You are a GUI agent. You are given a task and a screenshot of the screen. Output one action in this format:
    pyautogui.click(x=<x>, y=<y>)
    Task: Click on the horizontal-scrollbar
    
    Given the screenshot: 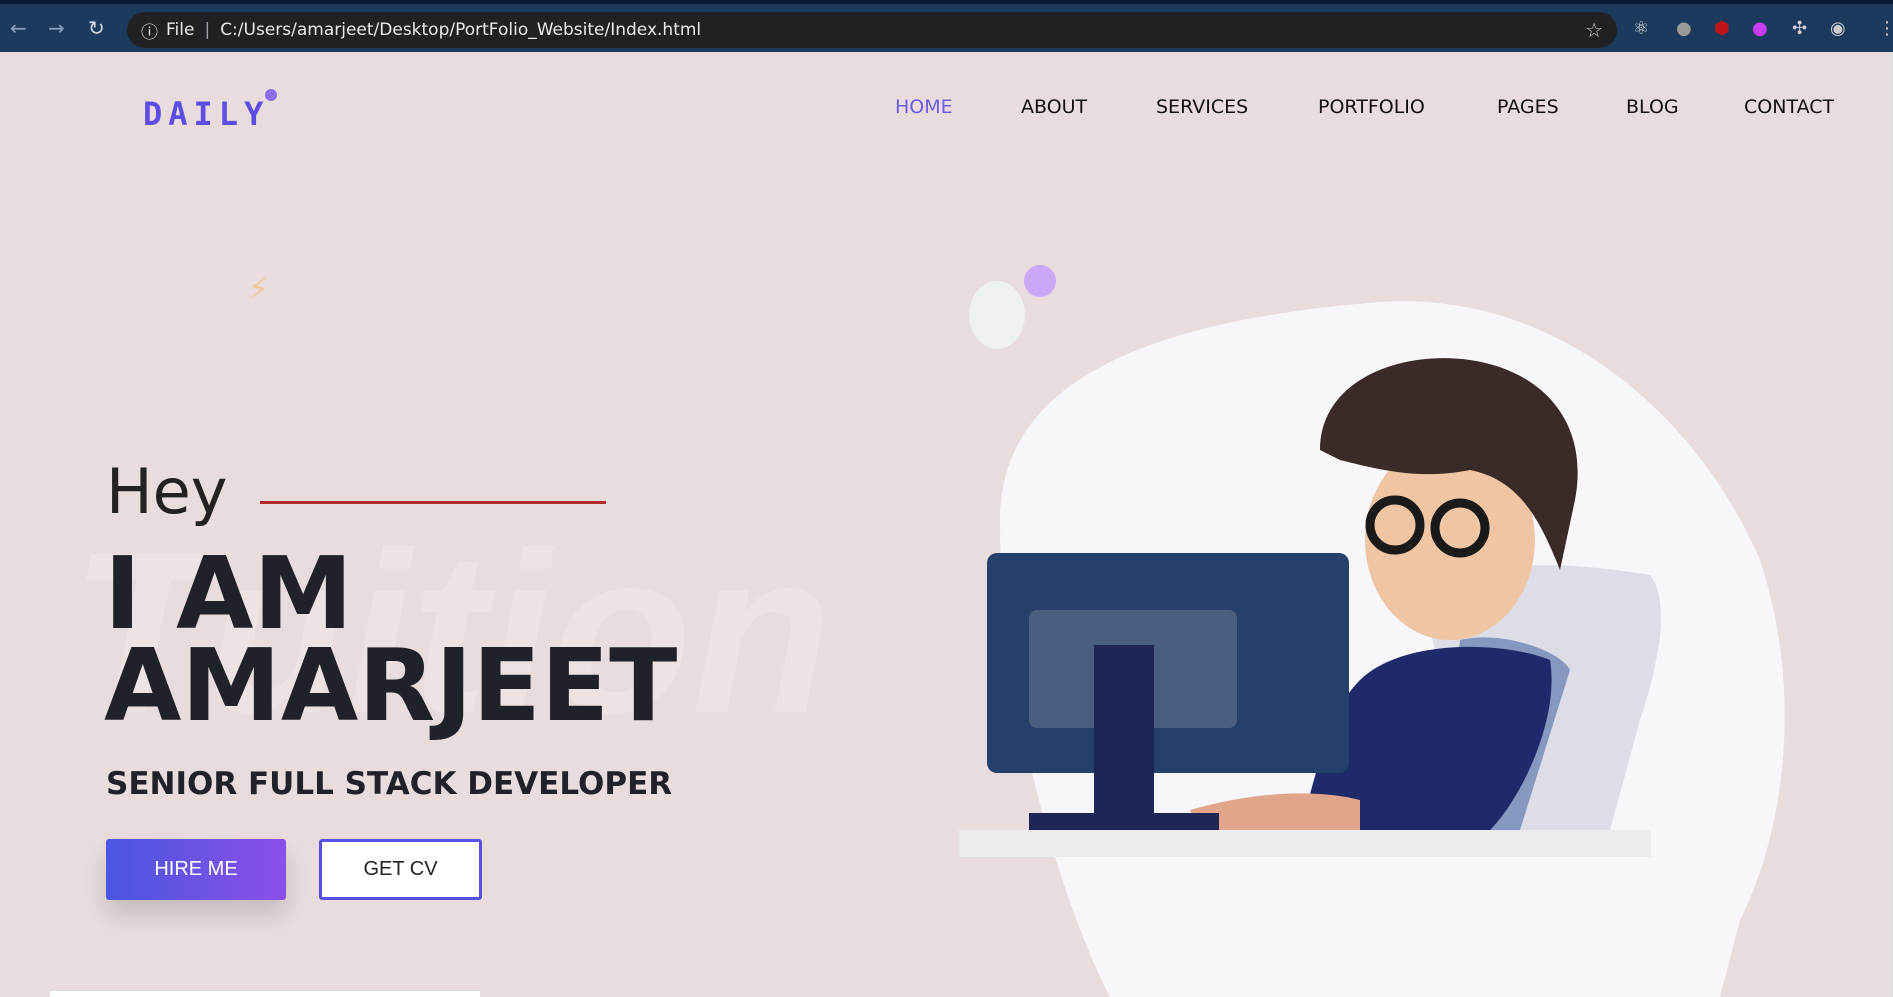 What is the action you would take?
    pyautogui.click(x=265, y=994)
    